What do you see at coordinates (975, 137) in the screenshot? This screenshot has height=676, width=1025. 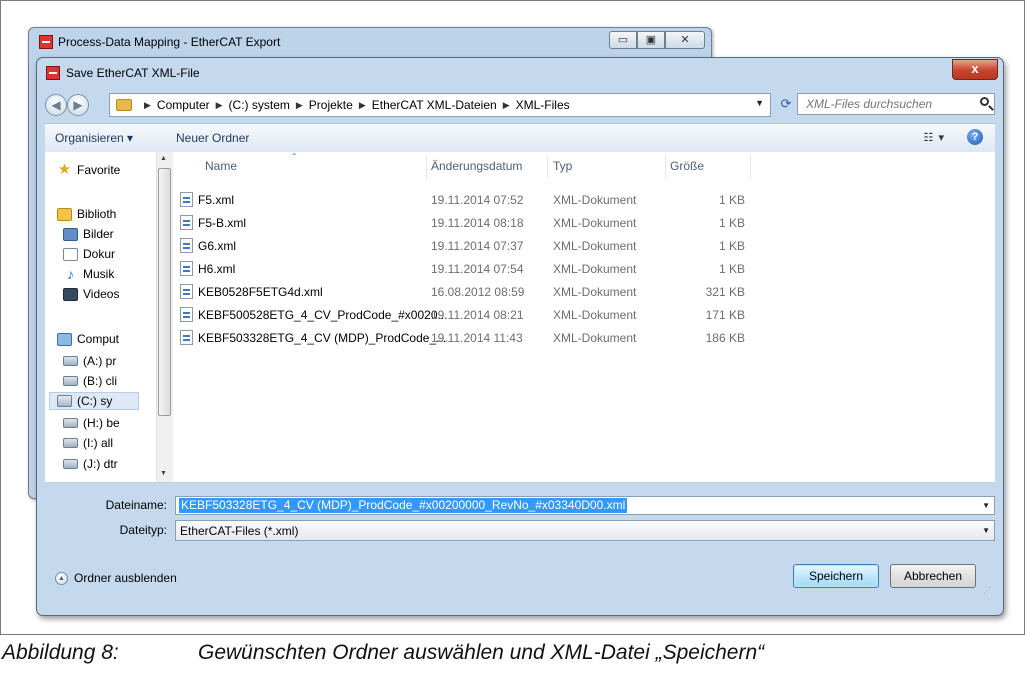 I see `help-icon: ?` at bounding box center [975, 137].